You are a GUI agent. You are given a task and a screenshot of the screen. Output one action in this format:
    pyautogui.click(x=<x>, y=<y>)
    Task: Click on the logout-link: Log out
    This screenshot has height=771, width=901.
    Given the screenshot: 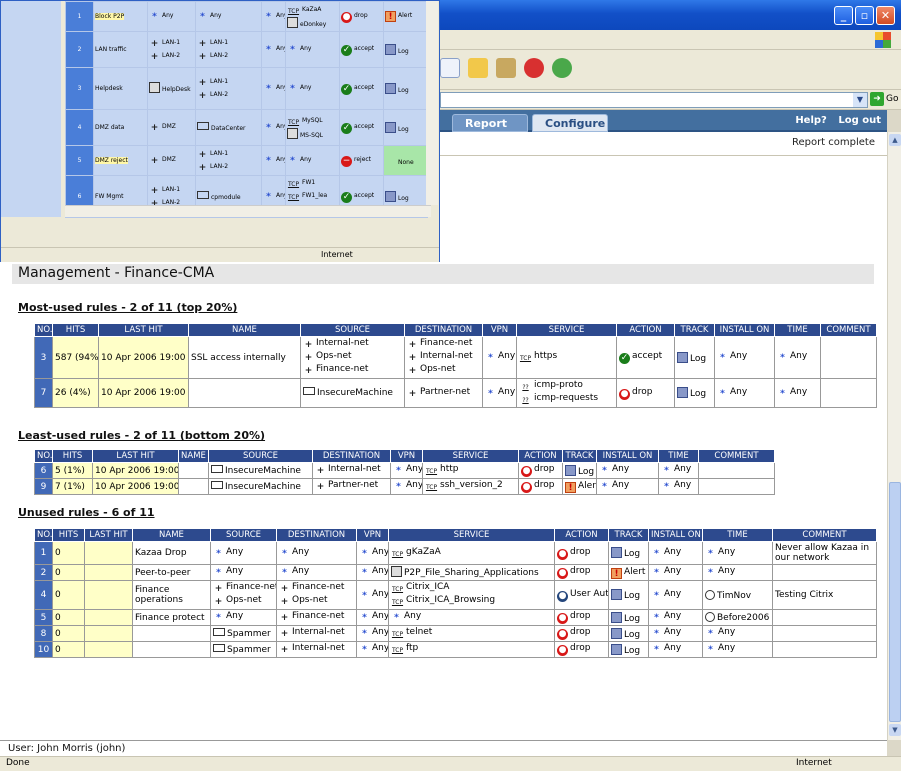 What is the action you would take?
    pyautogui.click(x=859, y=120)
    